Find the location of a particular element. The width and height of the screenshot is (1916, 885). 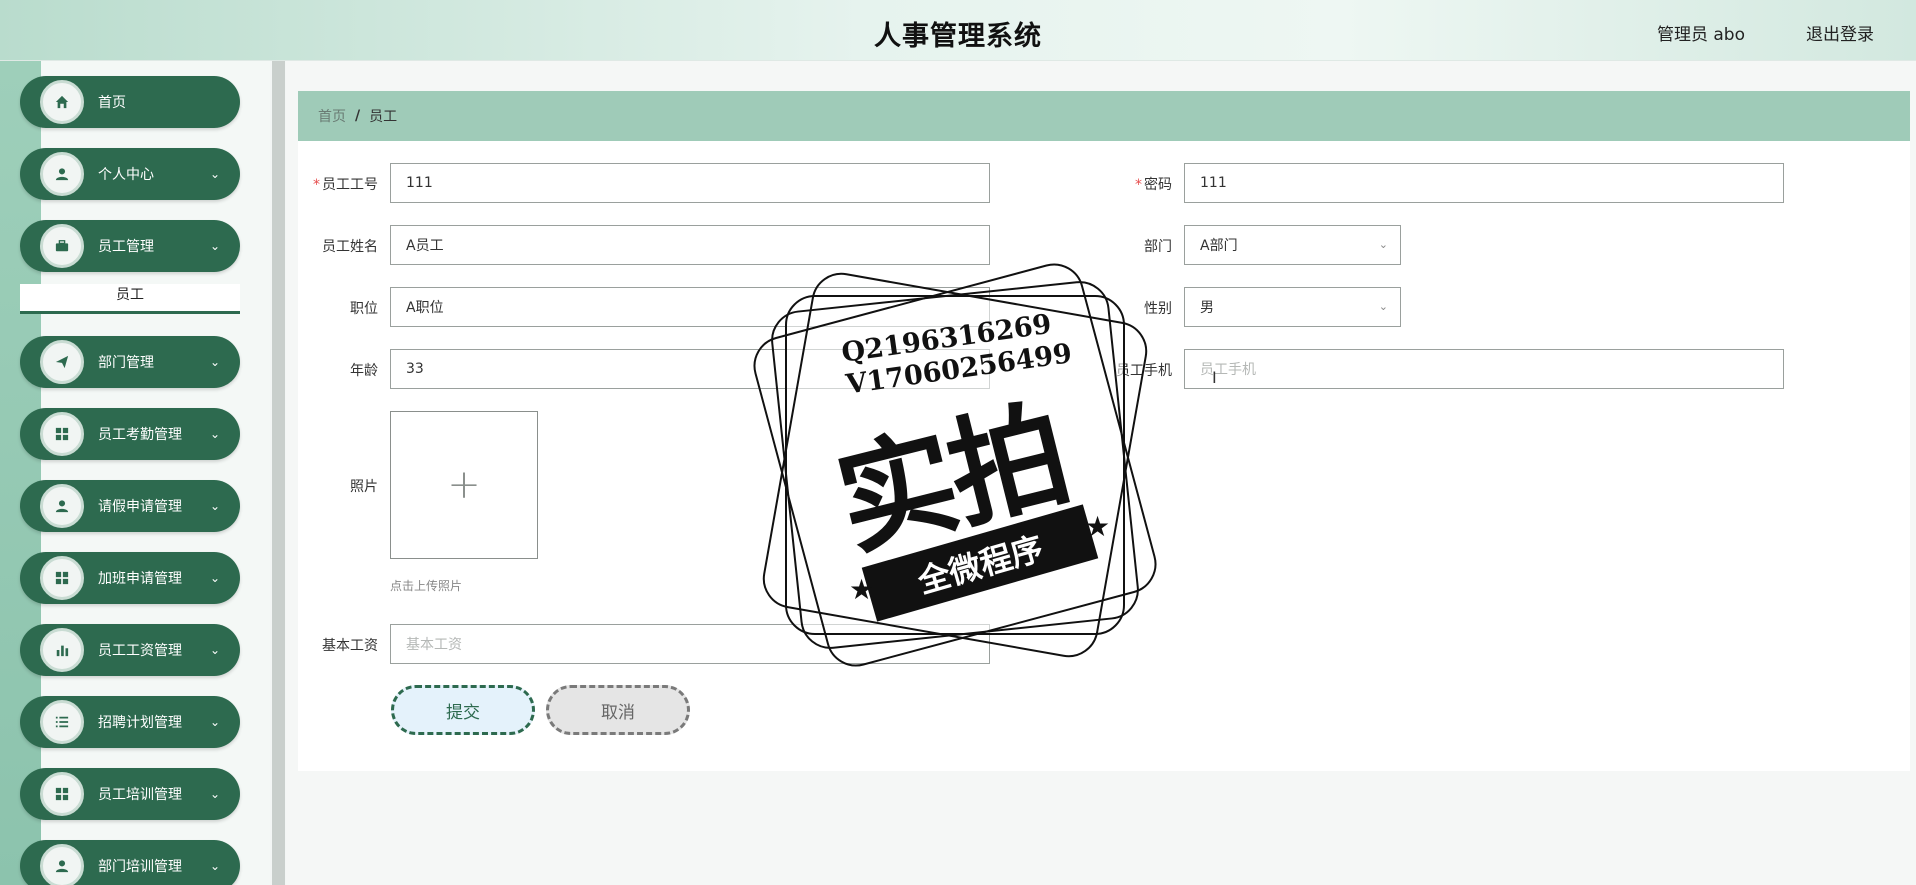

photo-label: 照片 is located at coordinates (364, 487).